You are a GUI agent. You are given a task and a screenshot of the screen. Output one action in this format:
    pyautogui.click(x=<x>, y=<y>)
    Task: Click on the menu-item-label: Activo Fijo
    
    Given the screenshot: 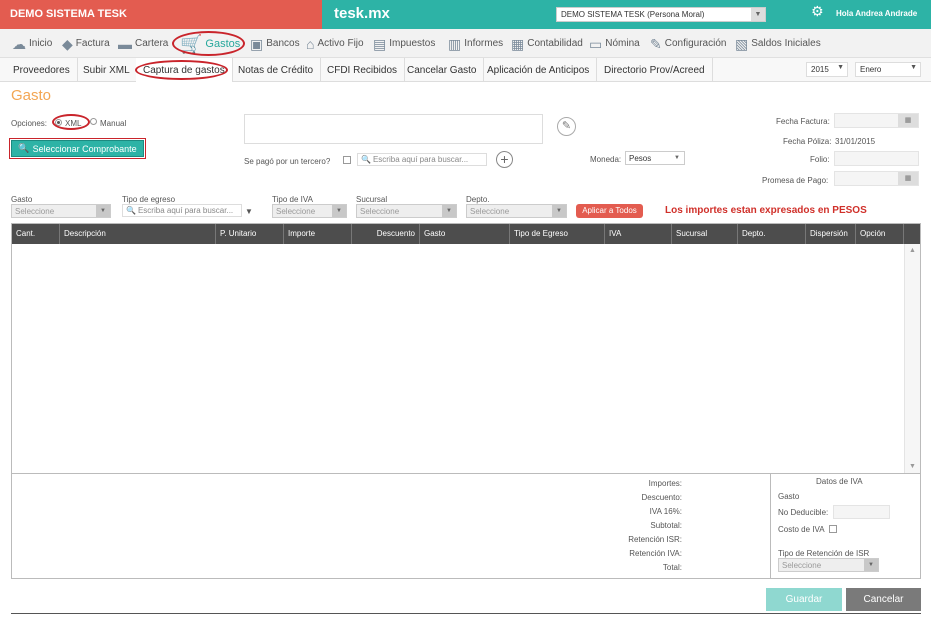 What is the action you would take?
    pyautogui.click(x=340, y=43)
    